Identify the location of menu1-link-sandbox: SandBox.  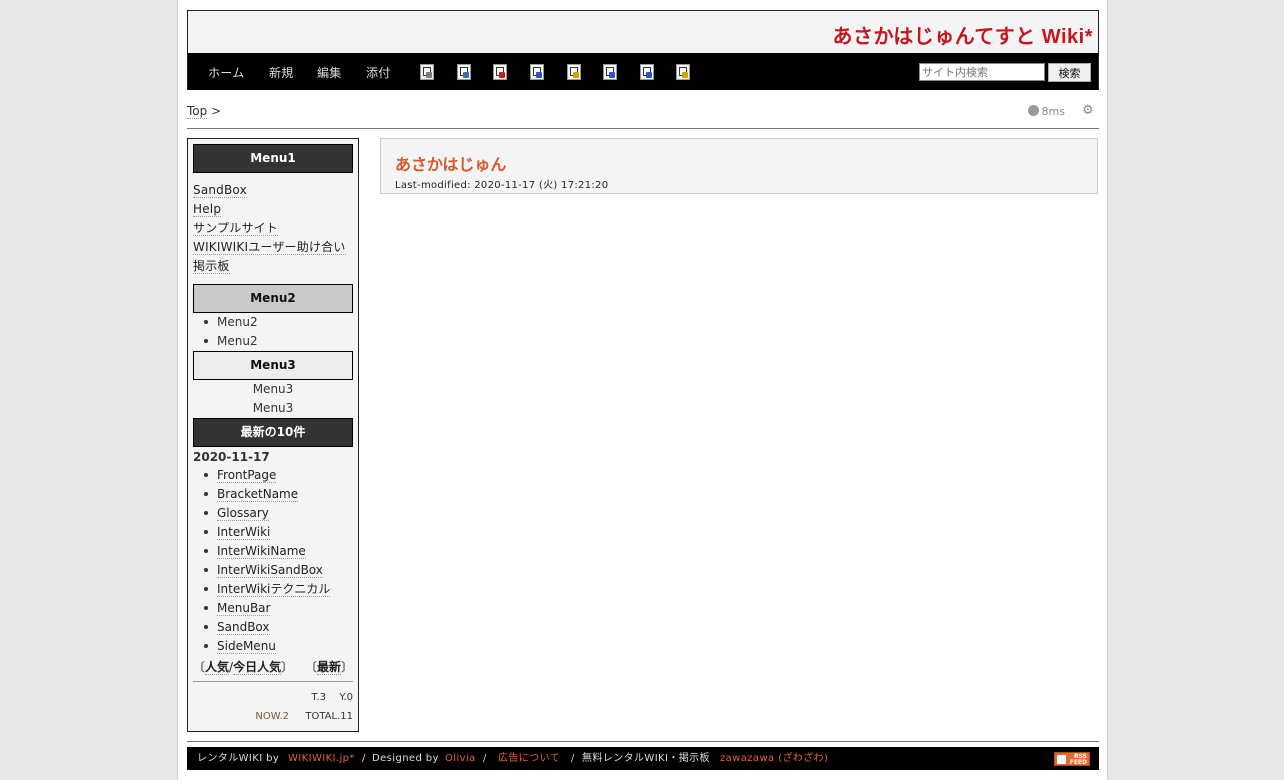
(220, 190).